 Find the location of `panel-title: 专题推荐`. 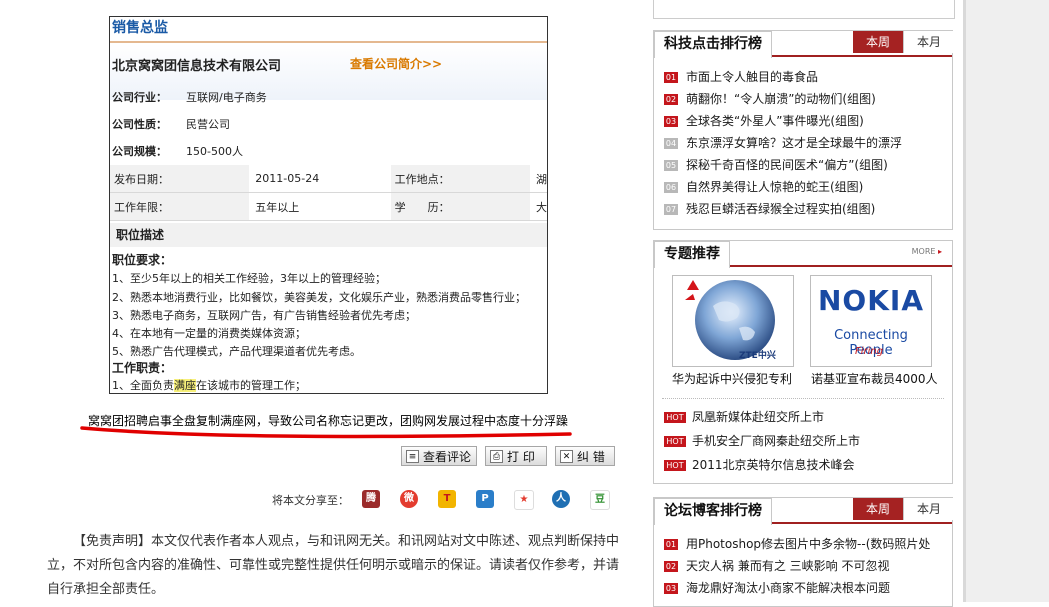

panel-title: 专题推荐 is located at coordinates (692, 254).